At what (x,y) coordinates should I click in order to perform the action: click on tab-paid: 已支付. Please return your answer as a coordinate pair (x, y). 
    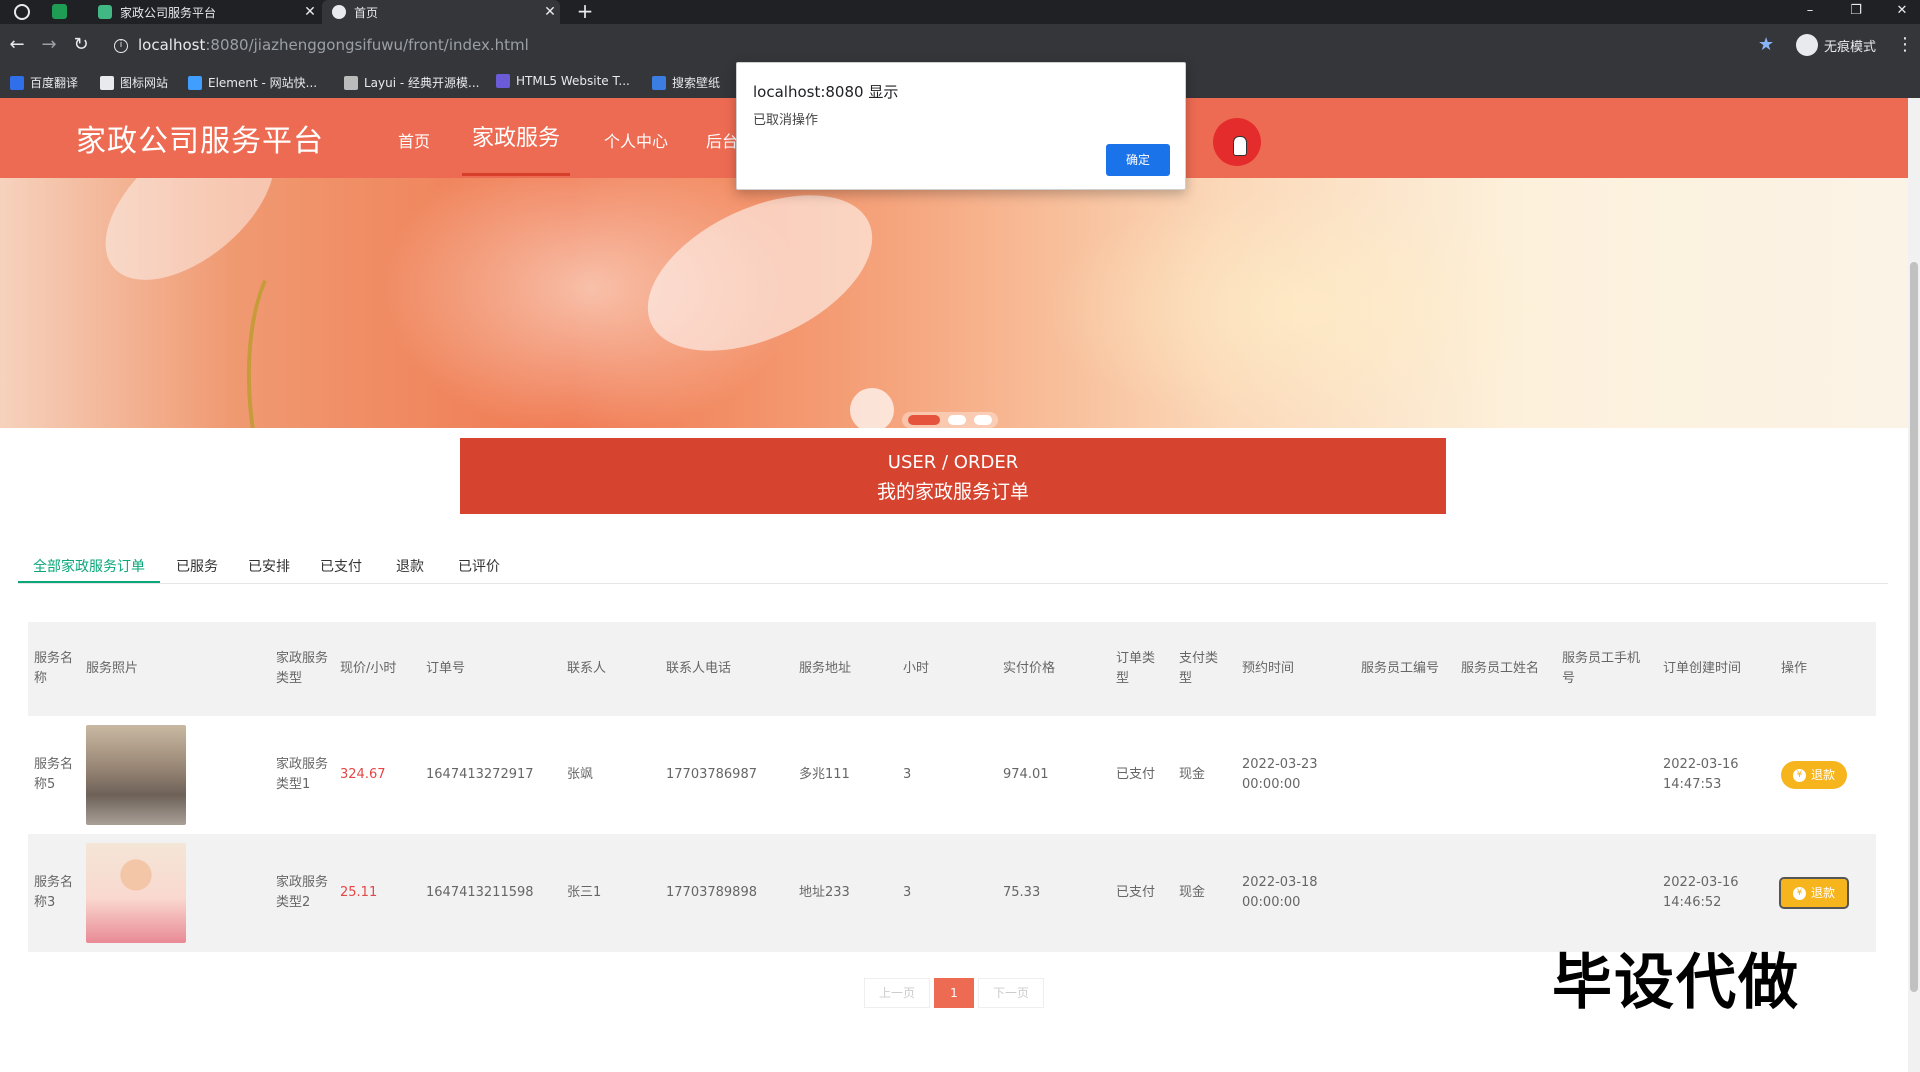
    Looking at the image, I should click on (341, 566).